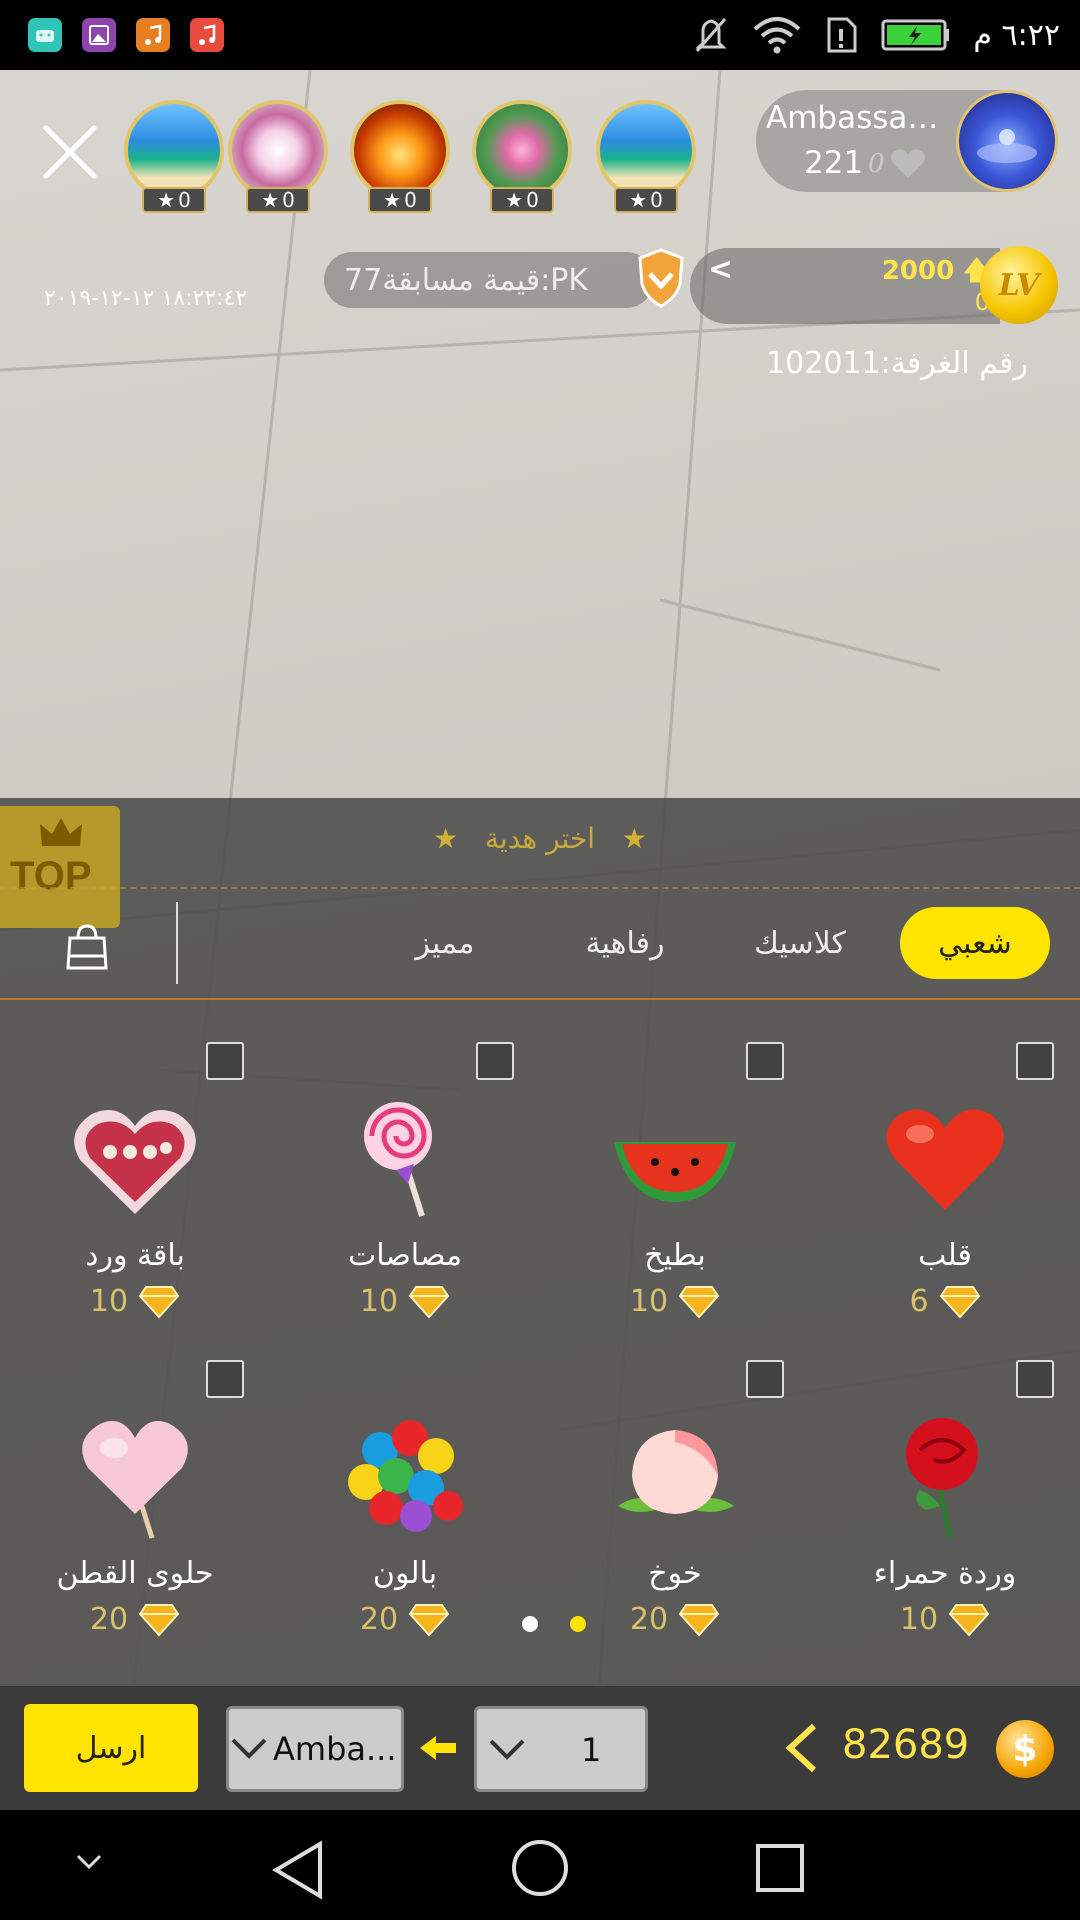  What do you see at coordinates (845, 286) in the screenshot?
I see `level-pill: < 2000 🡅 0` at bounding box center [845, 286].